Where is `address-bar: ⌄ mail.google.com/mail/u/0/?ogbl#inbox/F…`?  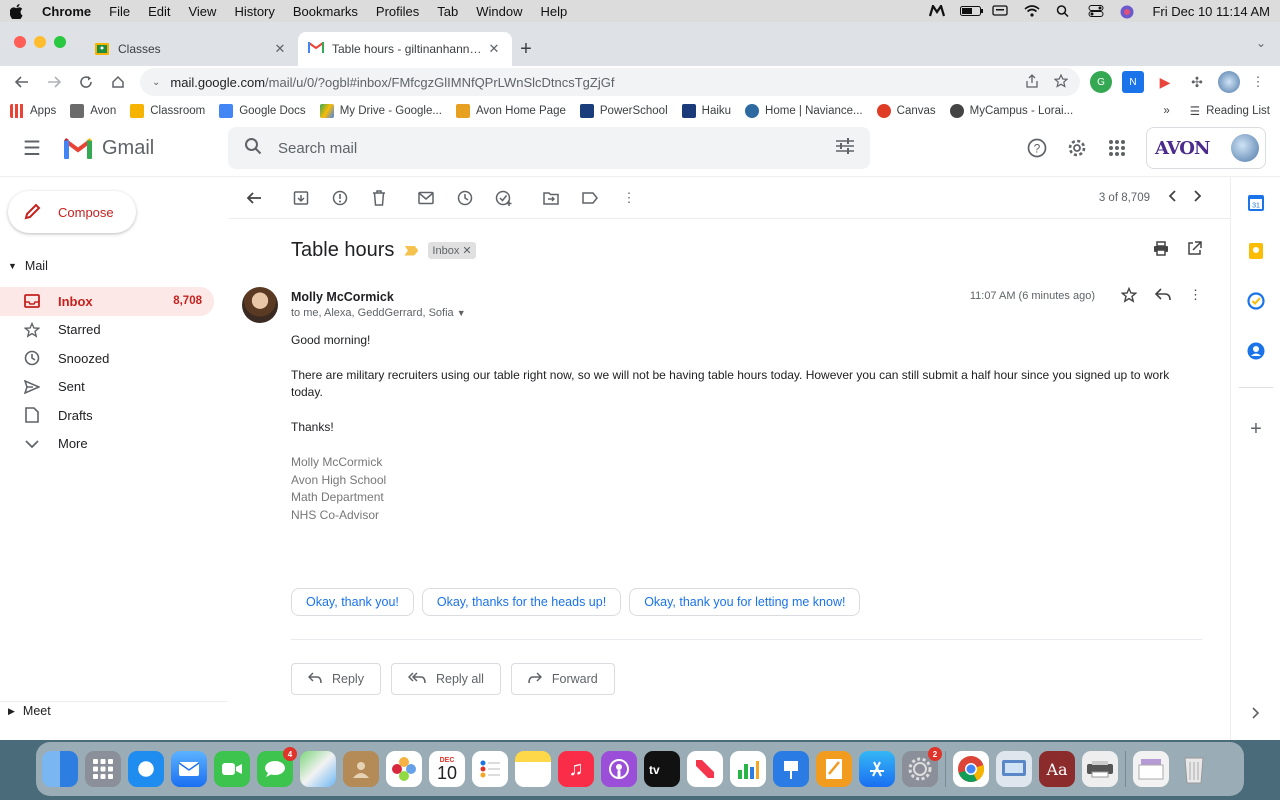 address-bar: ⌄ mail.google.com/mail/u/0/?ogbl#inbox/F… is located at coordinates (610, 82).